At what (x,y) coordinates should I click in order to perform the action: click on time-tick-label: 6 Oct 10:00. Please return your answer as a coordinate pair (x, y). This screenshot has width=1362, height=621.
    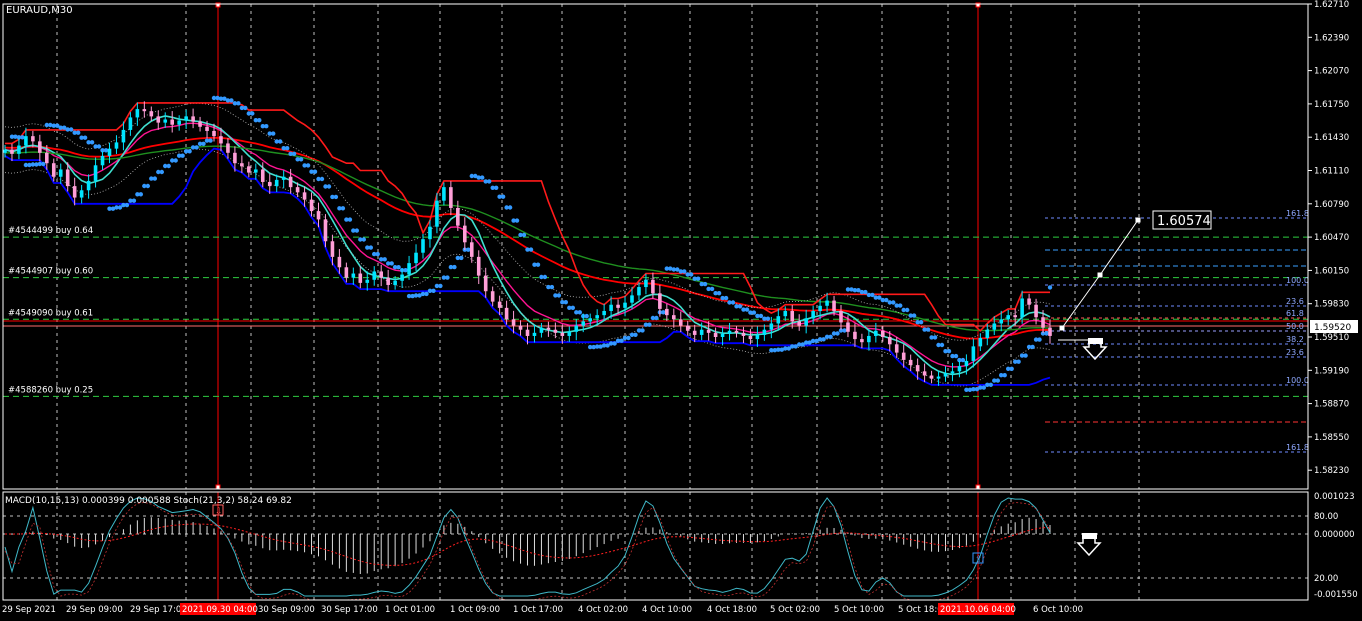
    Looking at the image, I should click on (1058, 610).